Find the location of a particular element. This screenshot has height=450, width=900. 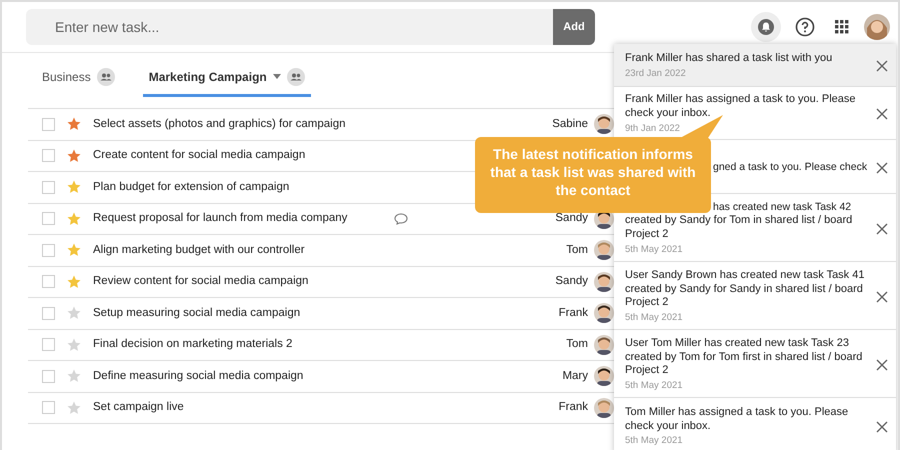

notification-item: Tom Miller has assigned a task to you. Please check your inbox. 5th May 2021 is located at coordinates (755, 424).